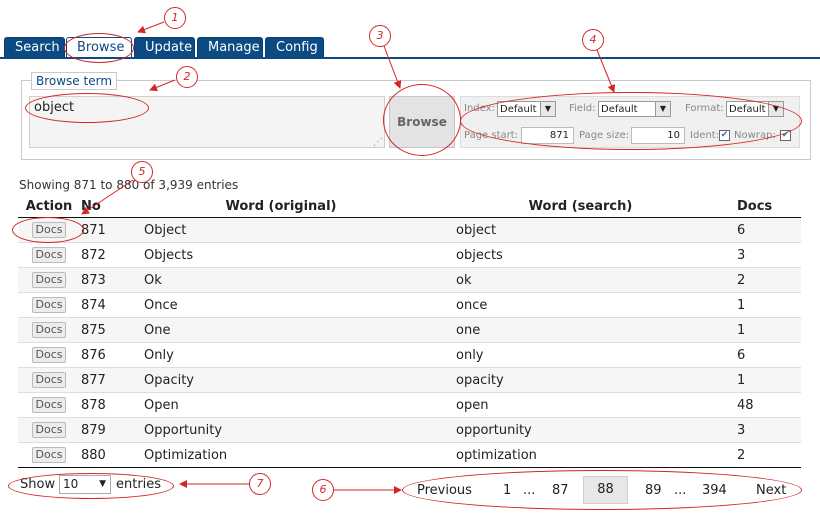 The height and width of the screenshot is (526, 820). Describe the element at coordinates (104, 455) in the screenshot. I see `cell-no: 880` at that location.